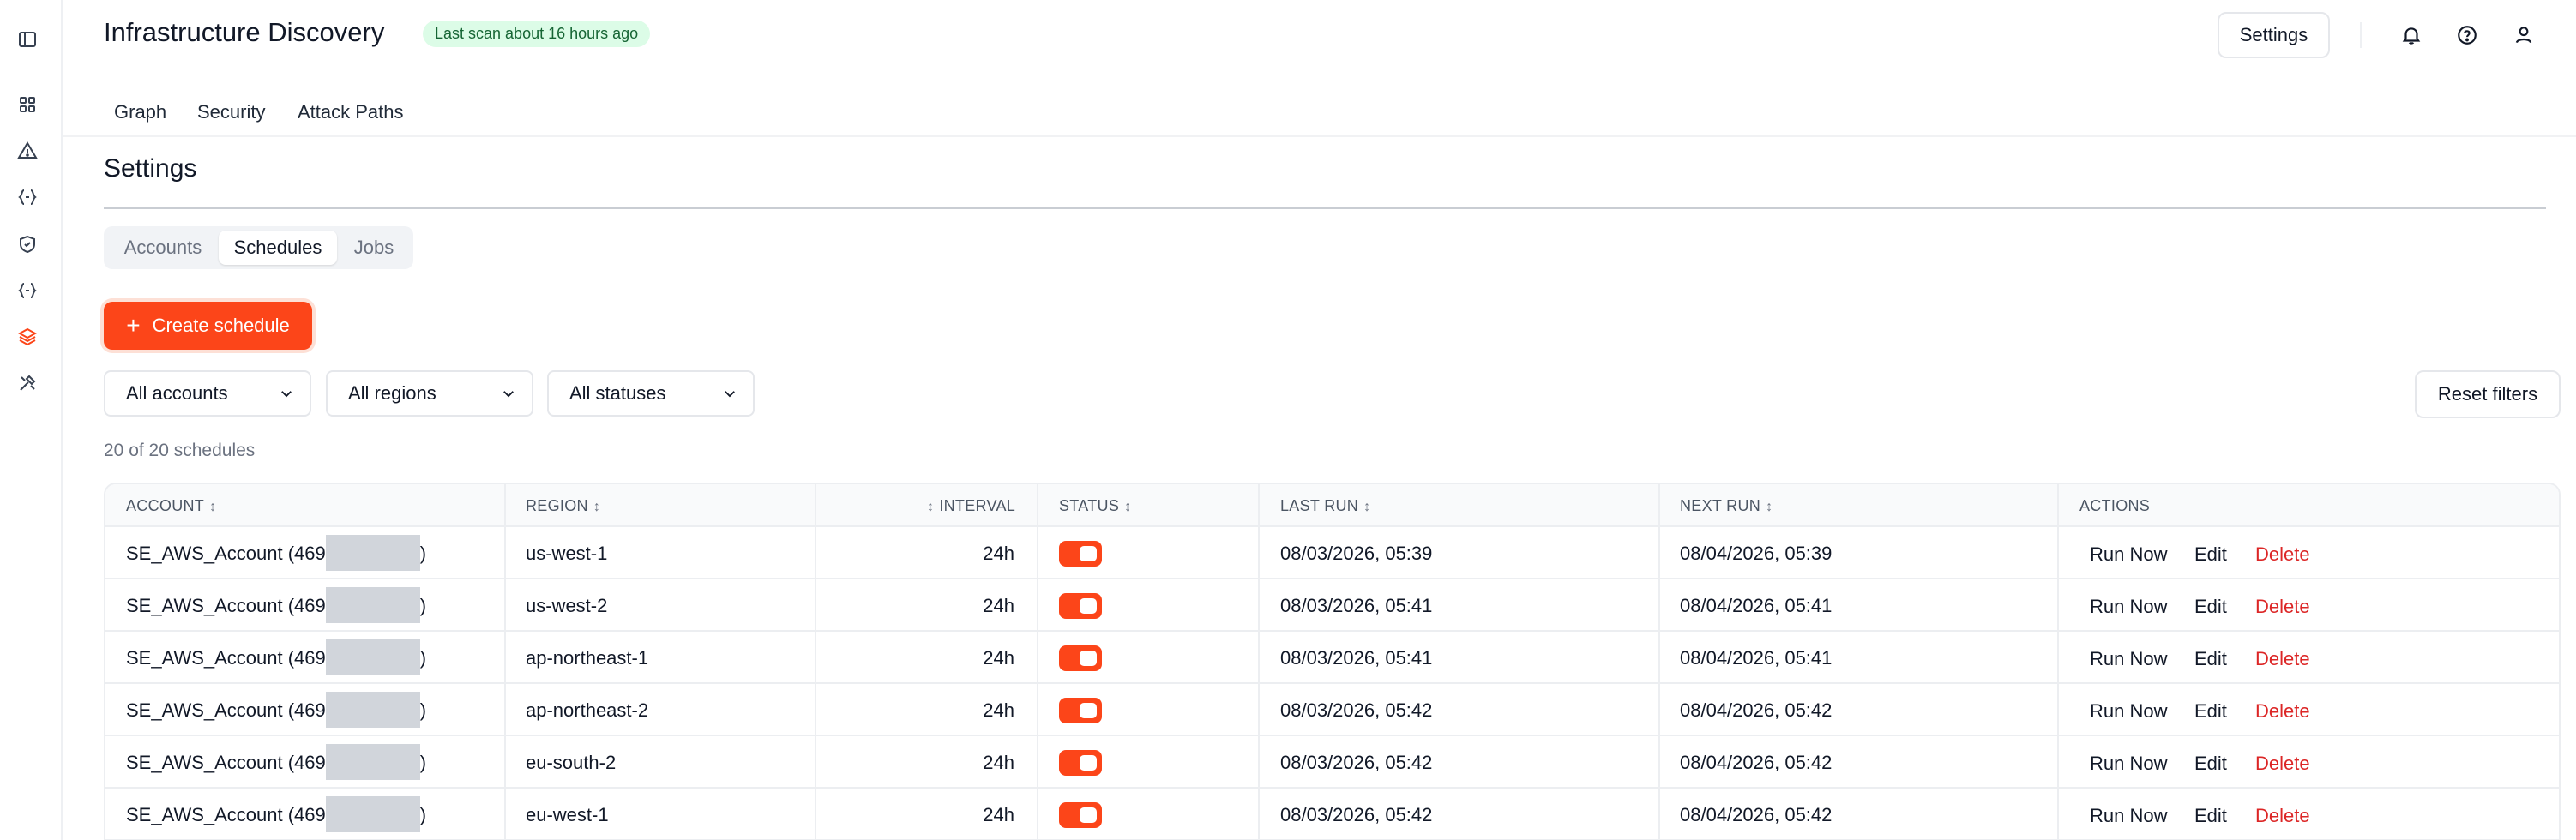 The width and height of the screenshot is (2576, 840). Describe the element at coordinates (2467, 35) in the screenshot. I see `help-circle-icon` at that location.